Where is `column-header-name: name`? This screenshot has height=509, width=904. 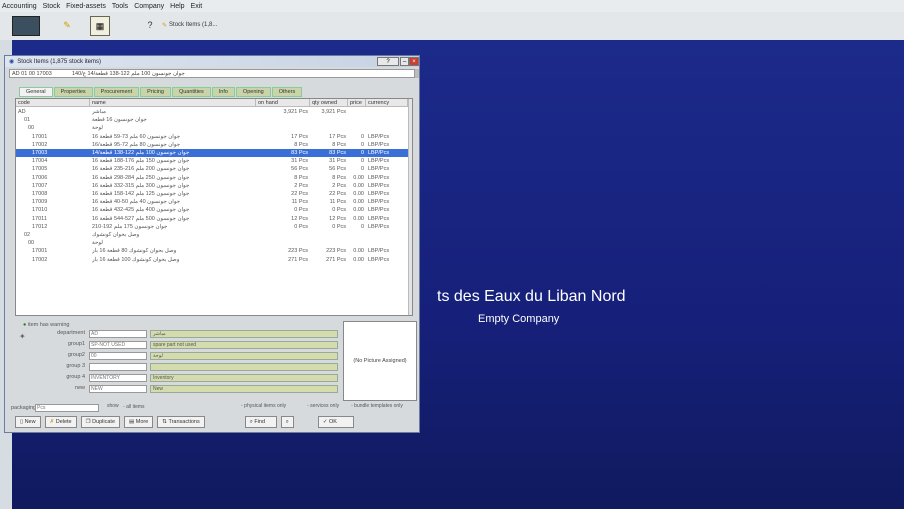
column-header-name: name is located at coordinates (173, 103).